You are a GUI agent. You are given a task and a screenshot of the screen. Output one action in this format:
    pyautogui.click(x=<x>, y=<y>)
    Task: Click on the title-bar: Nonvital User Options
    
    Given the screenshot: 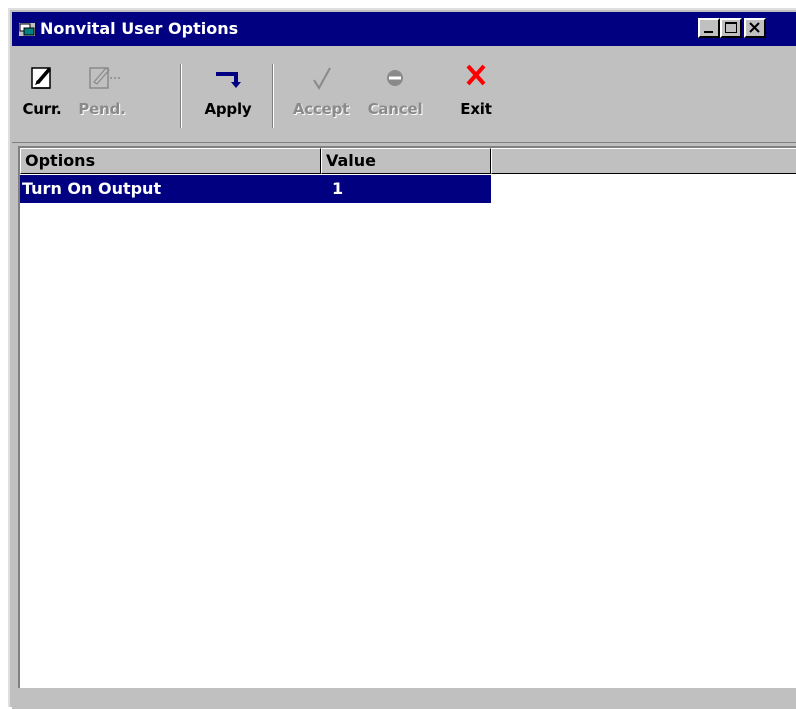 What is the action you would take?
    pyautogui.click(x=404, y=29)
    